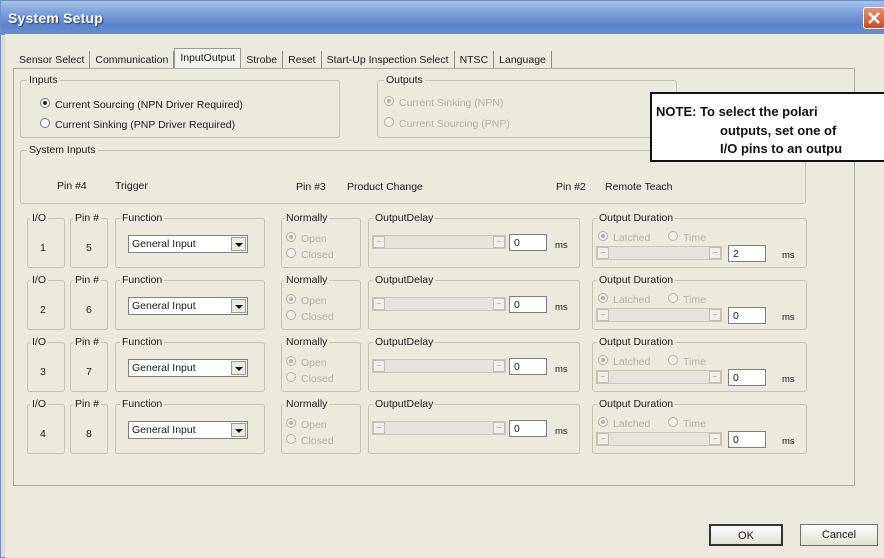 This screenshot has height=558, width=884. What do you see at coordinates (52, 60) in the screenshot?
I see `tab-sensor-select: Sensor Select` at bounding box center [52, 60].